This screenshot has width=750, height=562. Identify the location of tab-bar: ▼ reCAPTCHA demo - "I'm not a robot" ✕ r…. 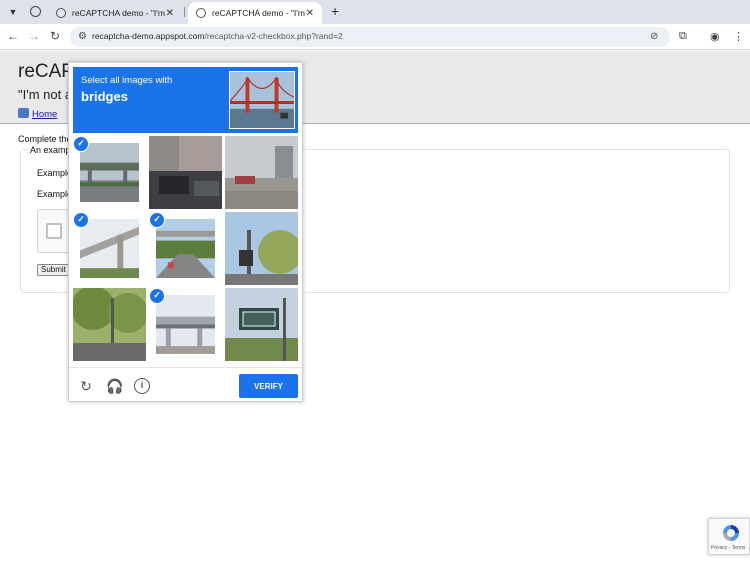
(375, 12).